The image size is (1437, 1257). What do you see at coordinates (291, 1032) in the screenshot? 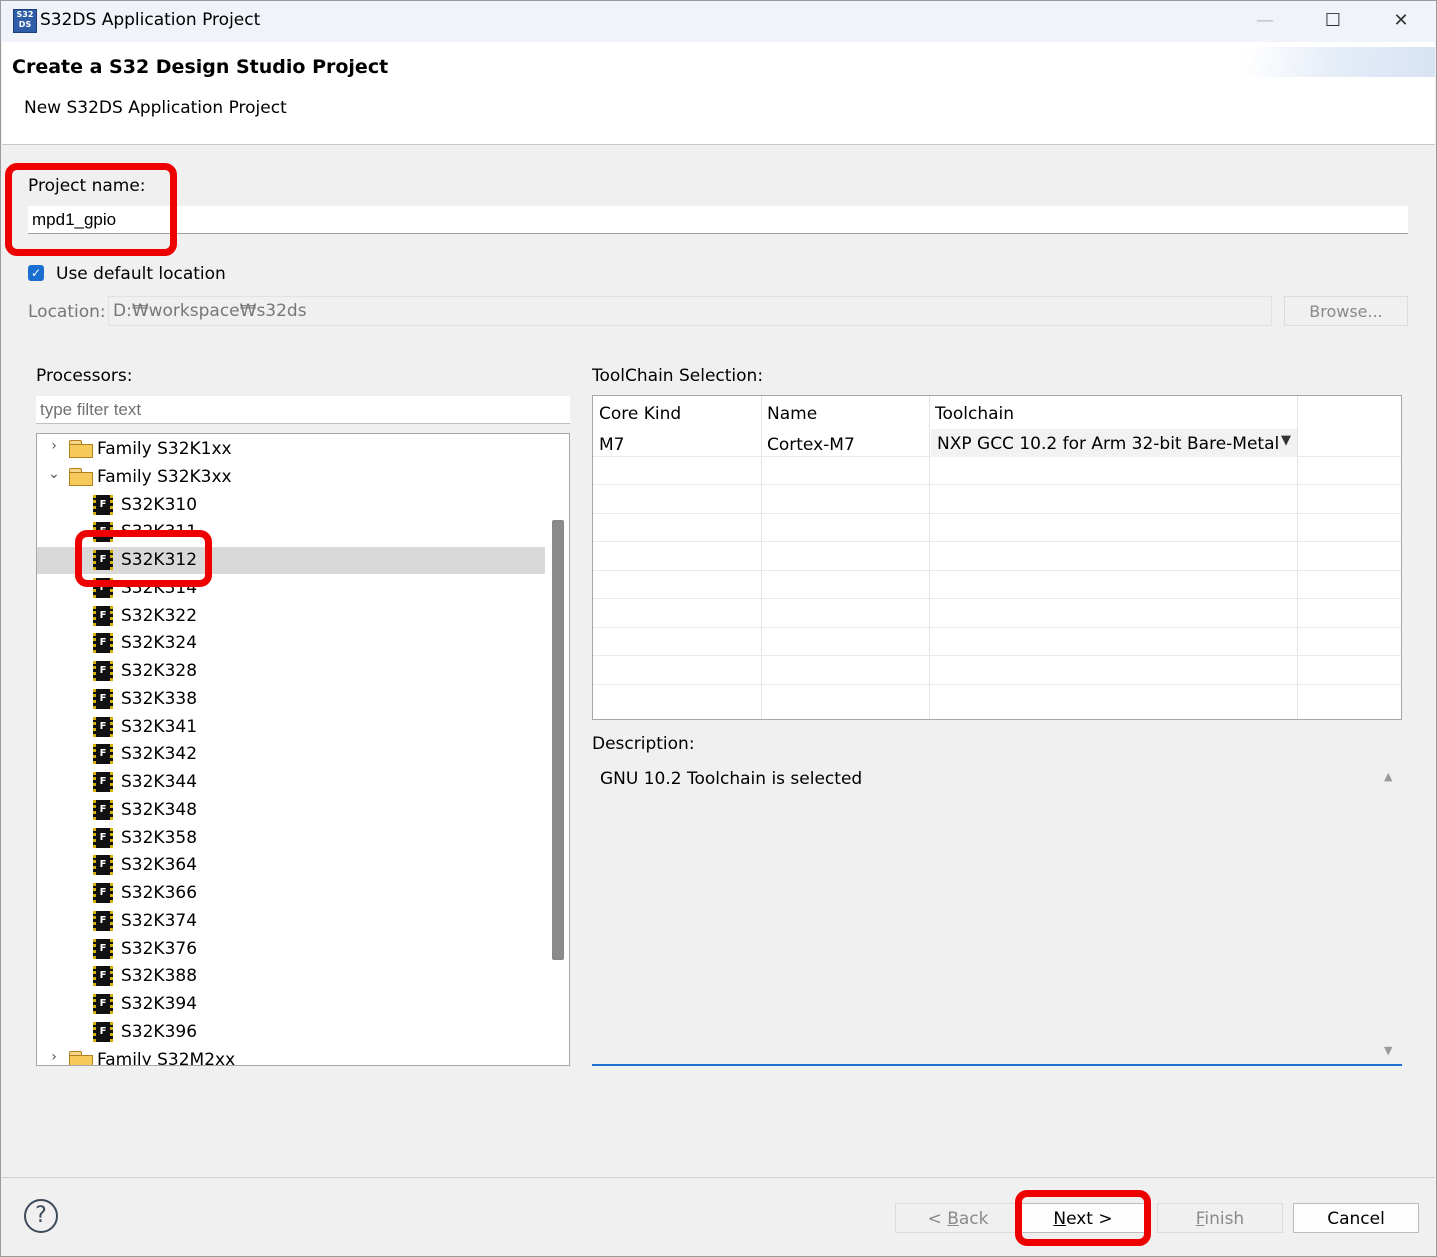
I see `tree-processor-item: F S32K396` at bounding box center [291, 1032].